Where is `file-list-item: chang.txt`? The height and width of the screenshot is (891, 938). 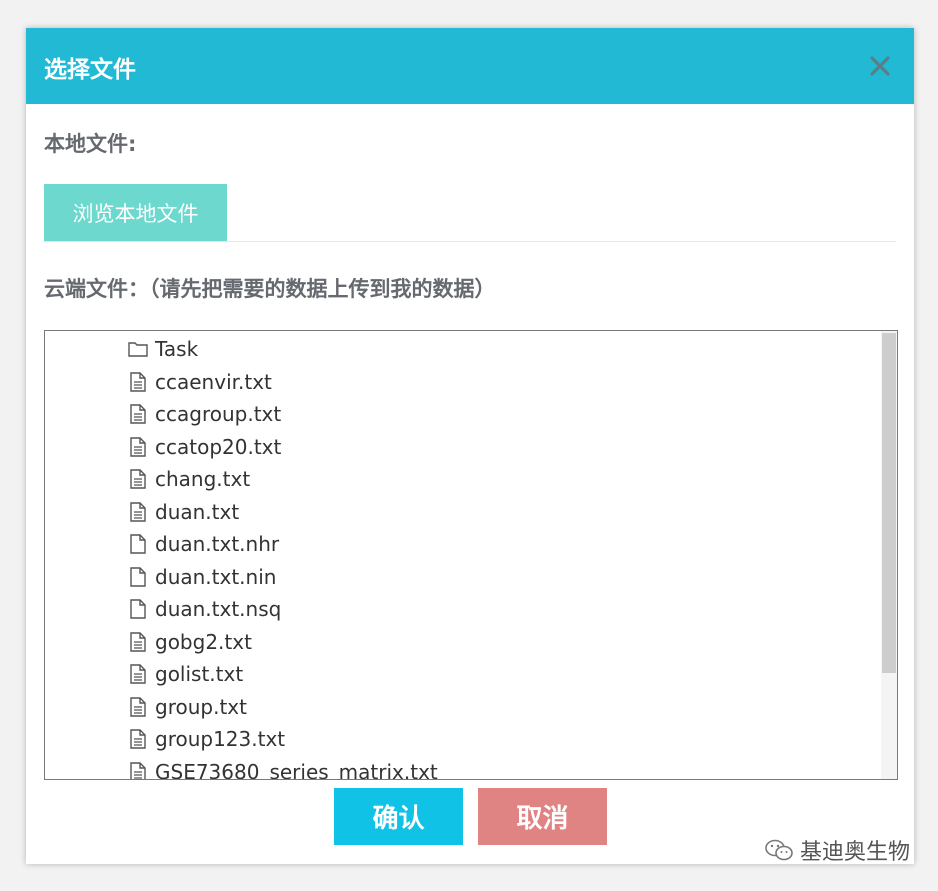
file-list-item: chang.txt is located at coordinates (188, 479).